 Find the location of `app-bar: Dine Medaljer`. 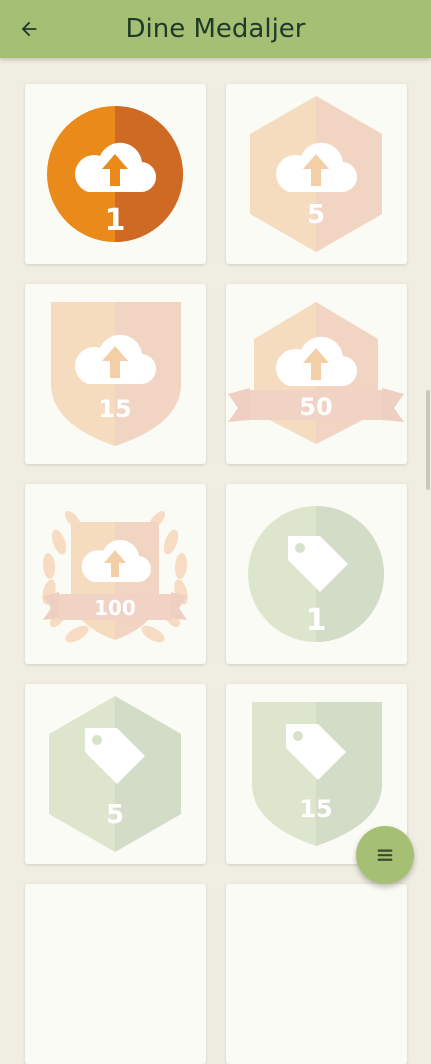

app-bar: Dine Medaljer is located at coordinates (215, 29).